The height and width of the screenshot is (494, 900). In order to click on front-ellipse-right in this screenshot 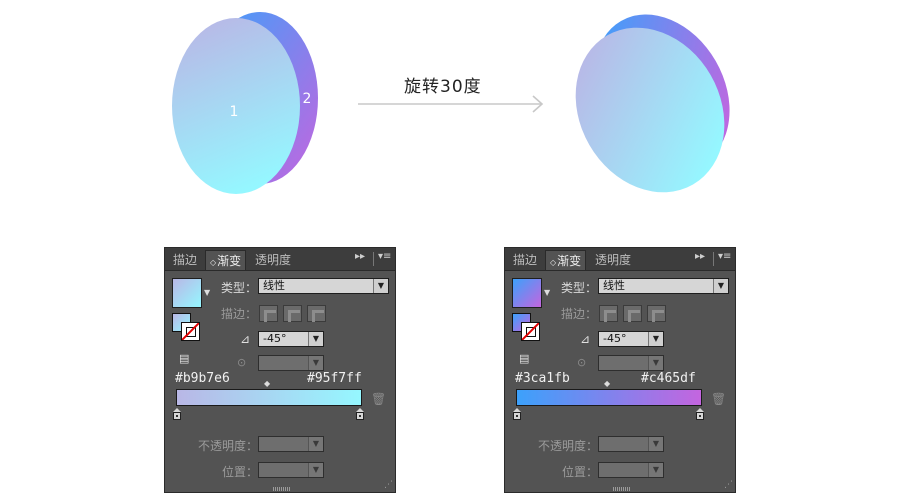, I will do `click(650, 110)`.